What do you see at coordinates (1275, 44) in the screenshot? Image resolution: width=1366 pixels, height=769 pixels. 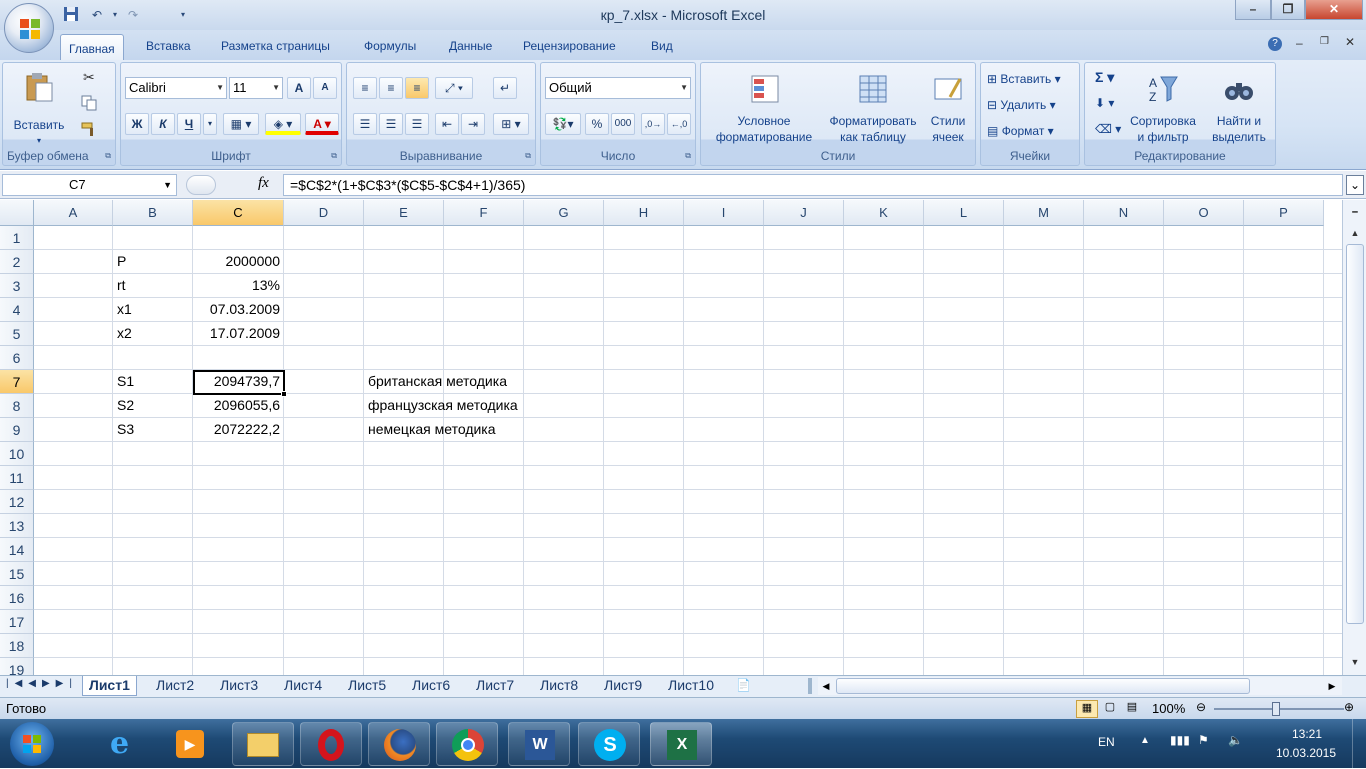 I see `help-icon: ?` at bounding box center [1275, 44].